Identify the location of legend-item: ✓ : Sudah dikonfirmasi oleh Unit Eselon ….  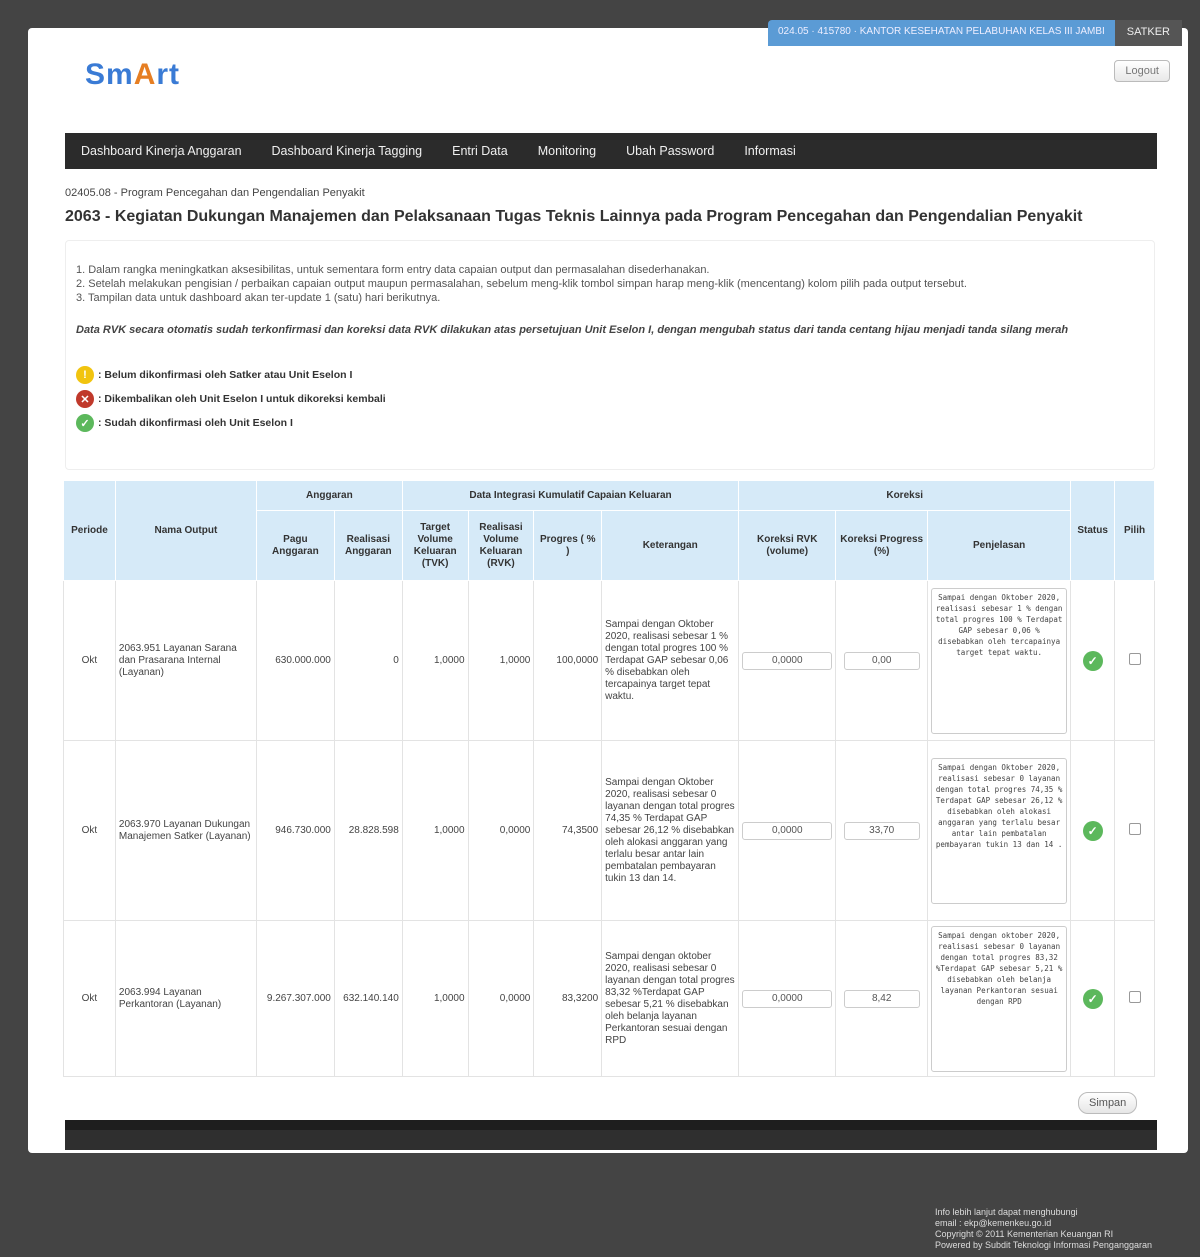
(231, 423).